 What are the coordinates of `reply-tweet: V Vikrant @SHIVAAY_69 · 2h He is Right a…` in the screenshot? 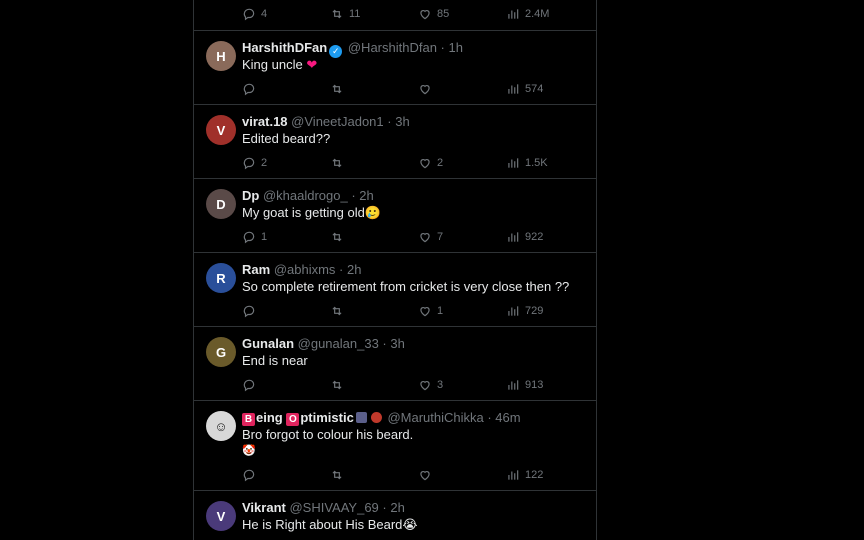 It's located at (395, 515).